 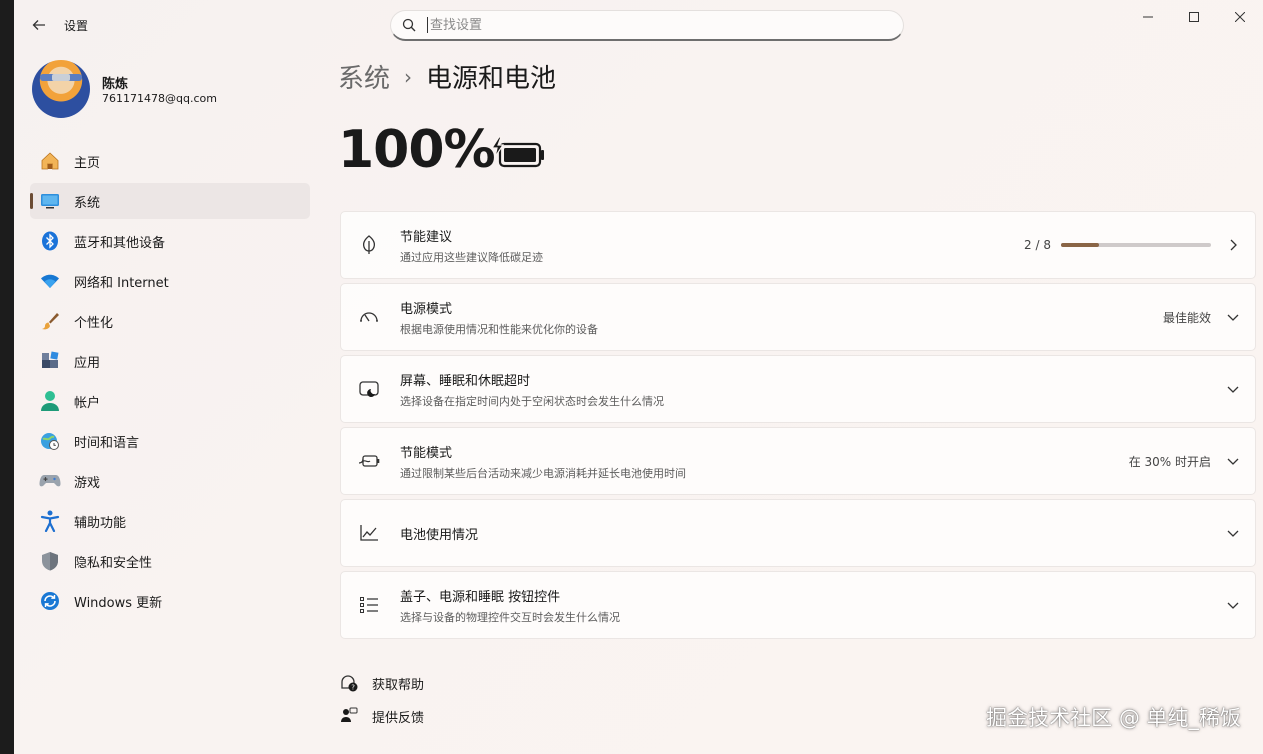 What do you see at coordinates (115, 84) in the screenshot?
I see `user-name: 陈炼` at bounding box center [115, 84].